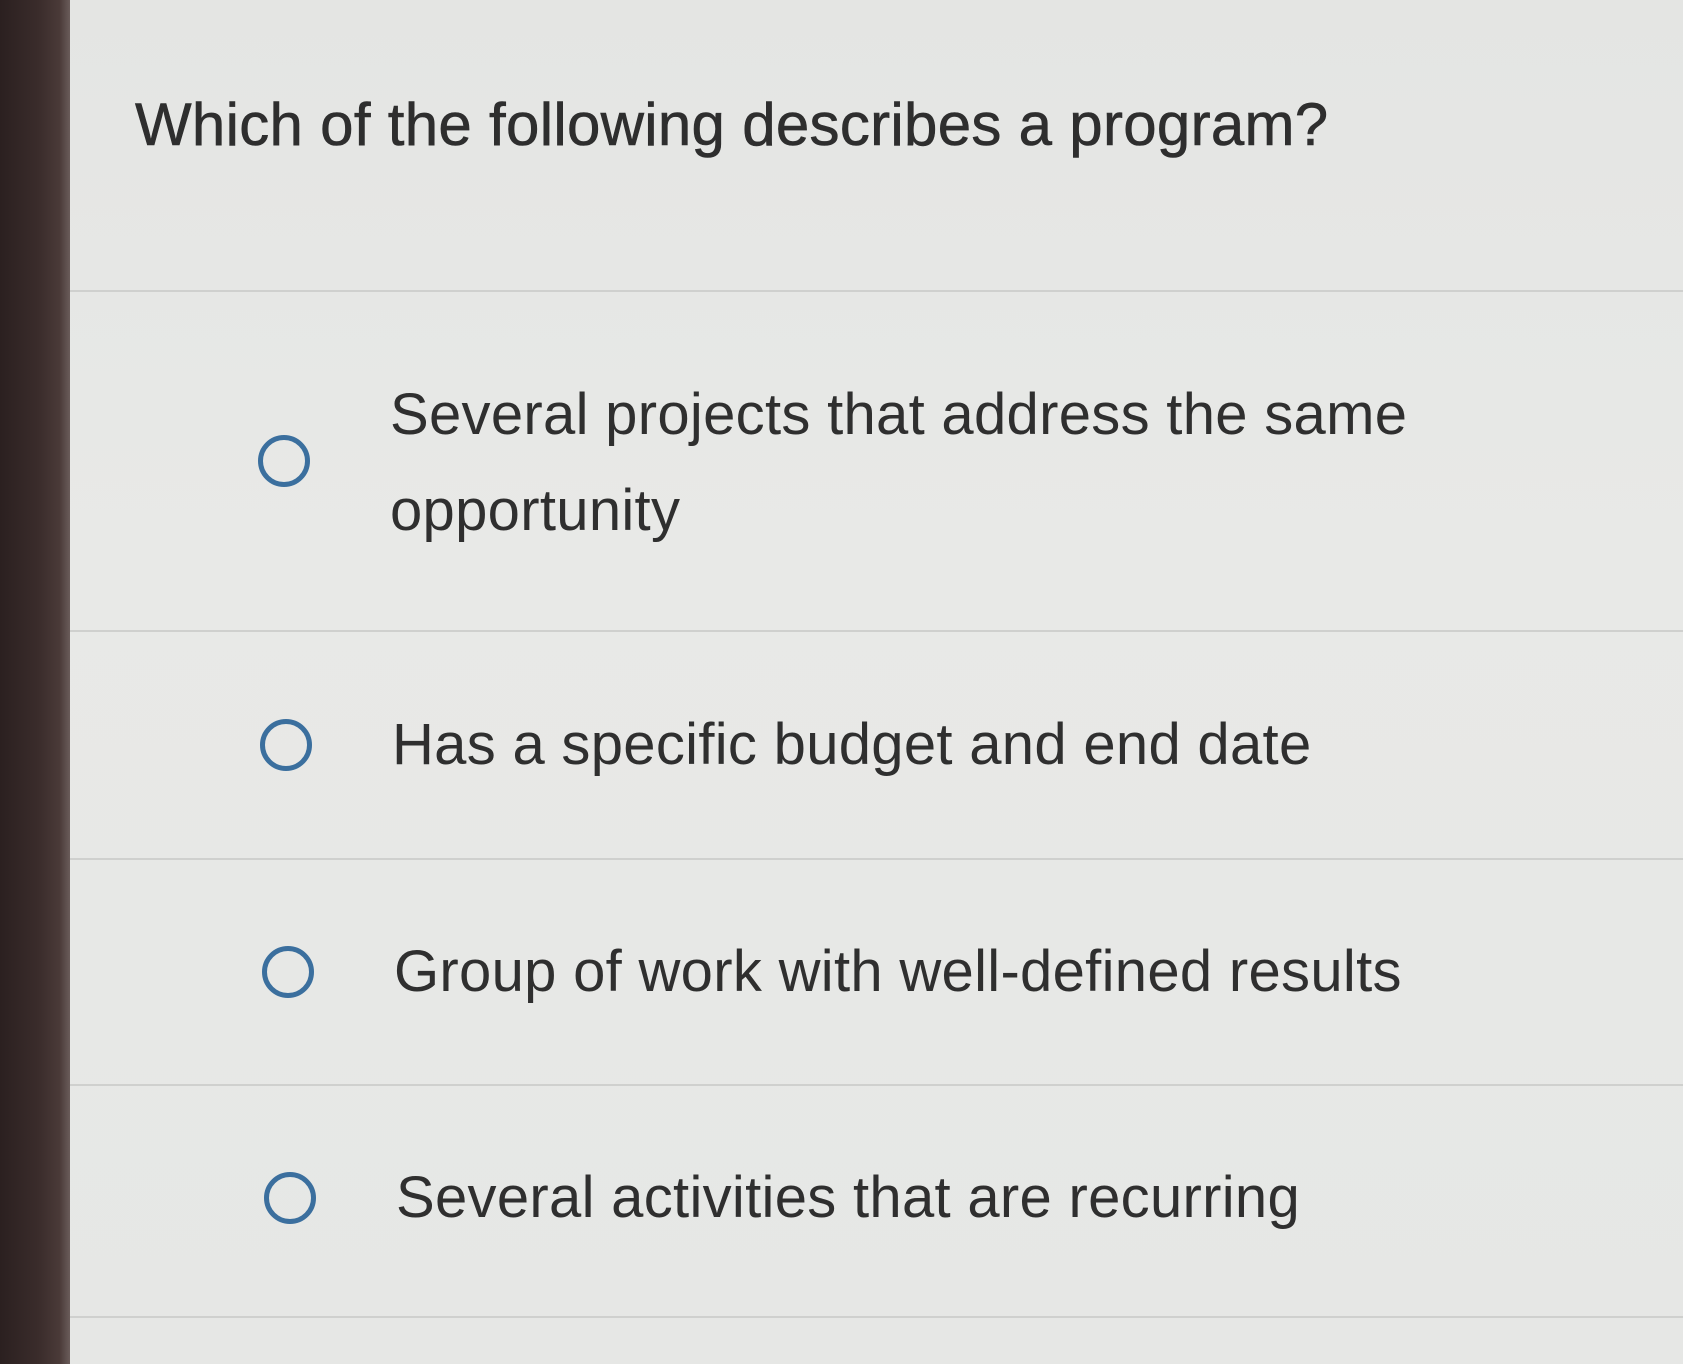 Image resolution: width=1683 pixels, height=1364 pixels. What do you see at coordinates (898, 971) in the screenshot?
I see `answer-option-label: Group of work with well-defined results` at bounding box center [898, 971].